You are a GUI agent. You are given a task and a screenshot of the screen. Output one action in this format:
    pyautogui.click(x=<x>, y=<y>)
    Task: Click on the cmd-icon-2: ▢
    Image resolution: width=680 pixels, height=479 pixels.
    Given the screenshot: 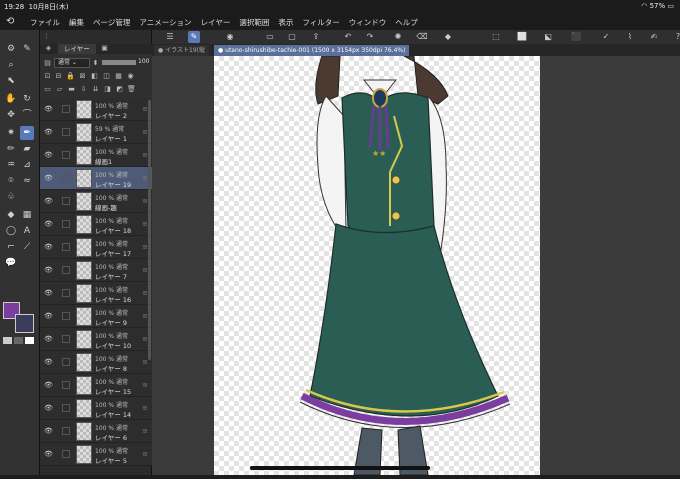 What is the action you would take?
    pyautogui.click(x=292, y=37)
    